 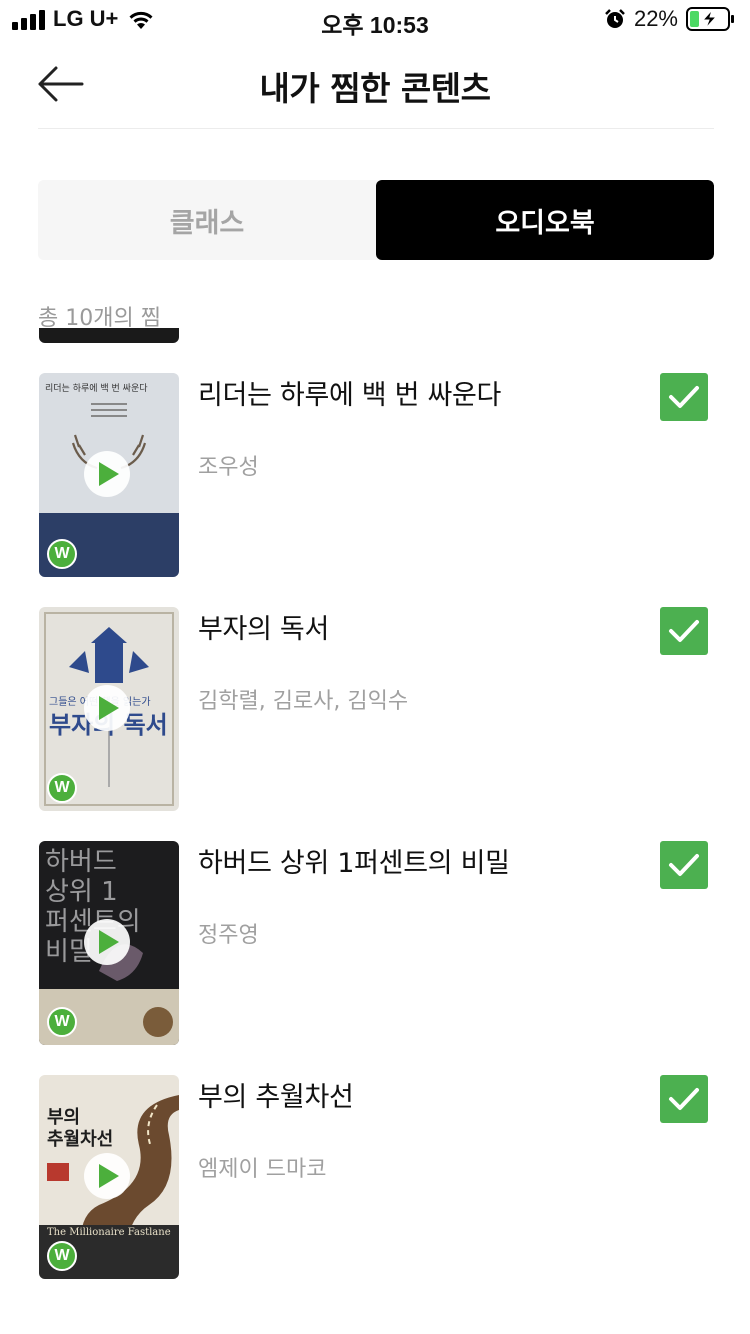 What do you see at coordinates (354, 863) in the screenshot?
I see `book-title: 하버드 상위 1퍼센트의 비밀` at bounding box center [354, 863].